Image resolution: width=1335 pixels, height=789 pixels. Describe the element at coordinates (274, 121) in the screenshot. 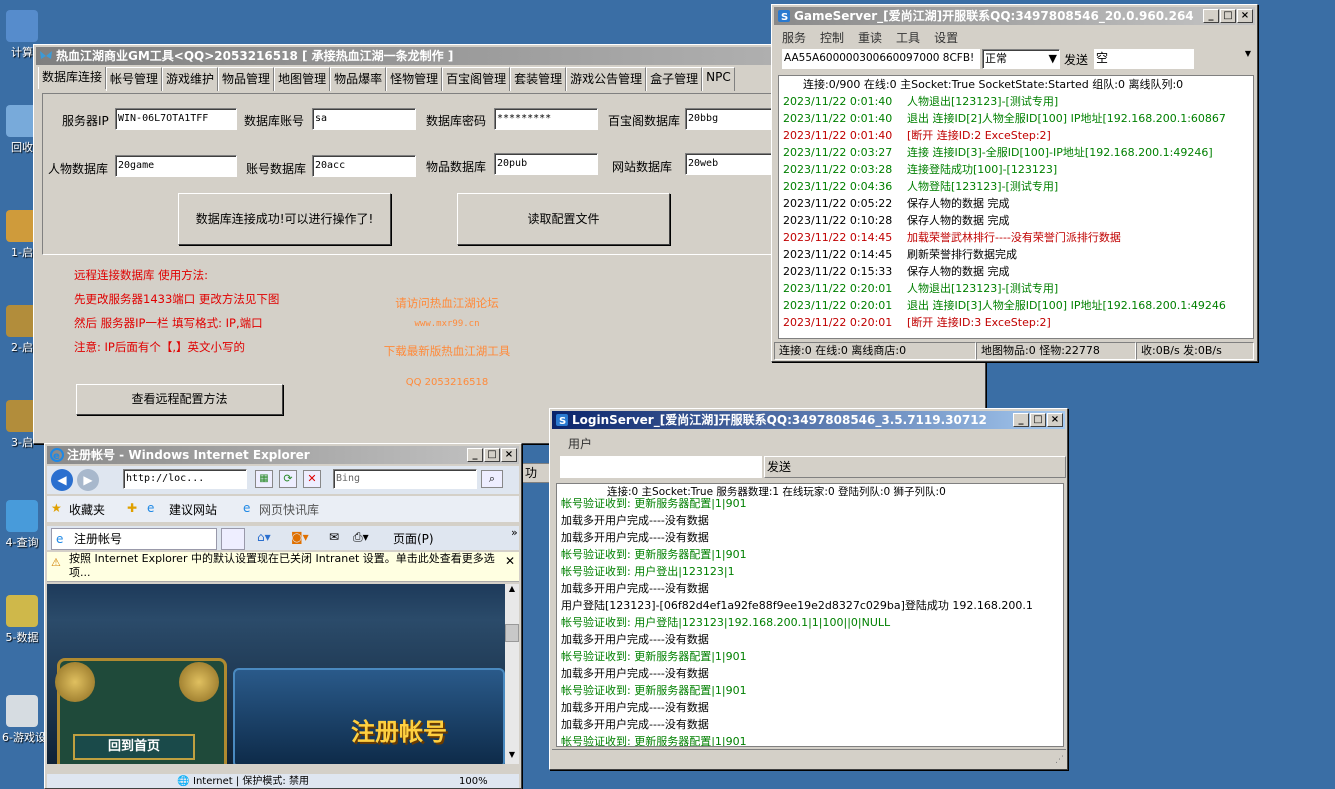

I see `db-user-label: 数据库账号` at that location.